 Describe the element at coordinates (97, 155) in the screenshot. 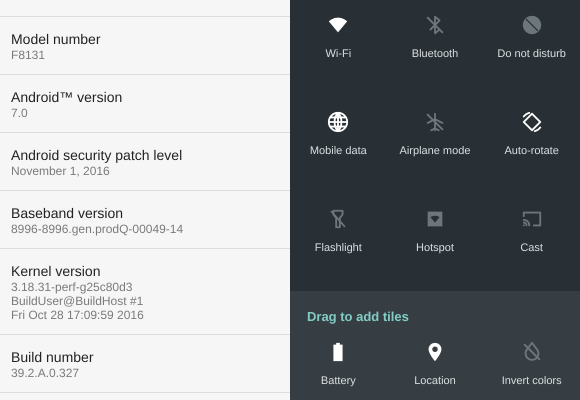

I see `setting-title: Android security patch level` at that location.